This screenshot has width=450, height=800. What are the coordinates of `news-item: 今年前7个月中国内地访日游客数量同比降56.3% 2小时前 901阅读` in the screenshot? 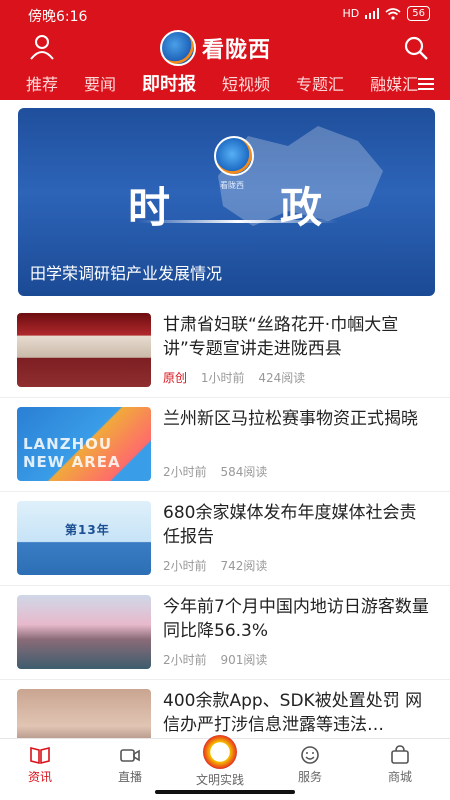 It's located at (225, 633).